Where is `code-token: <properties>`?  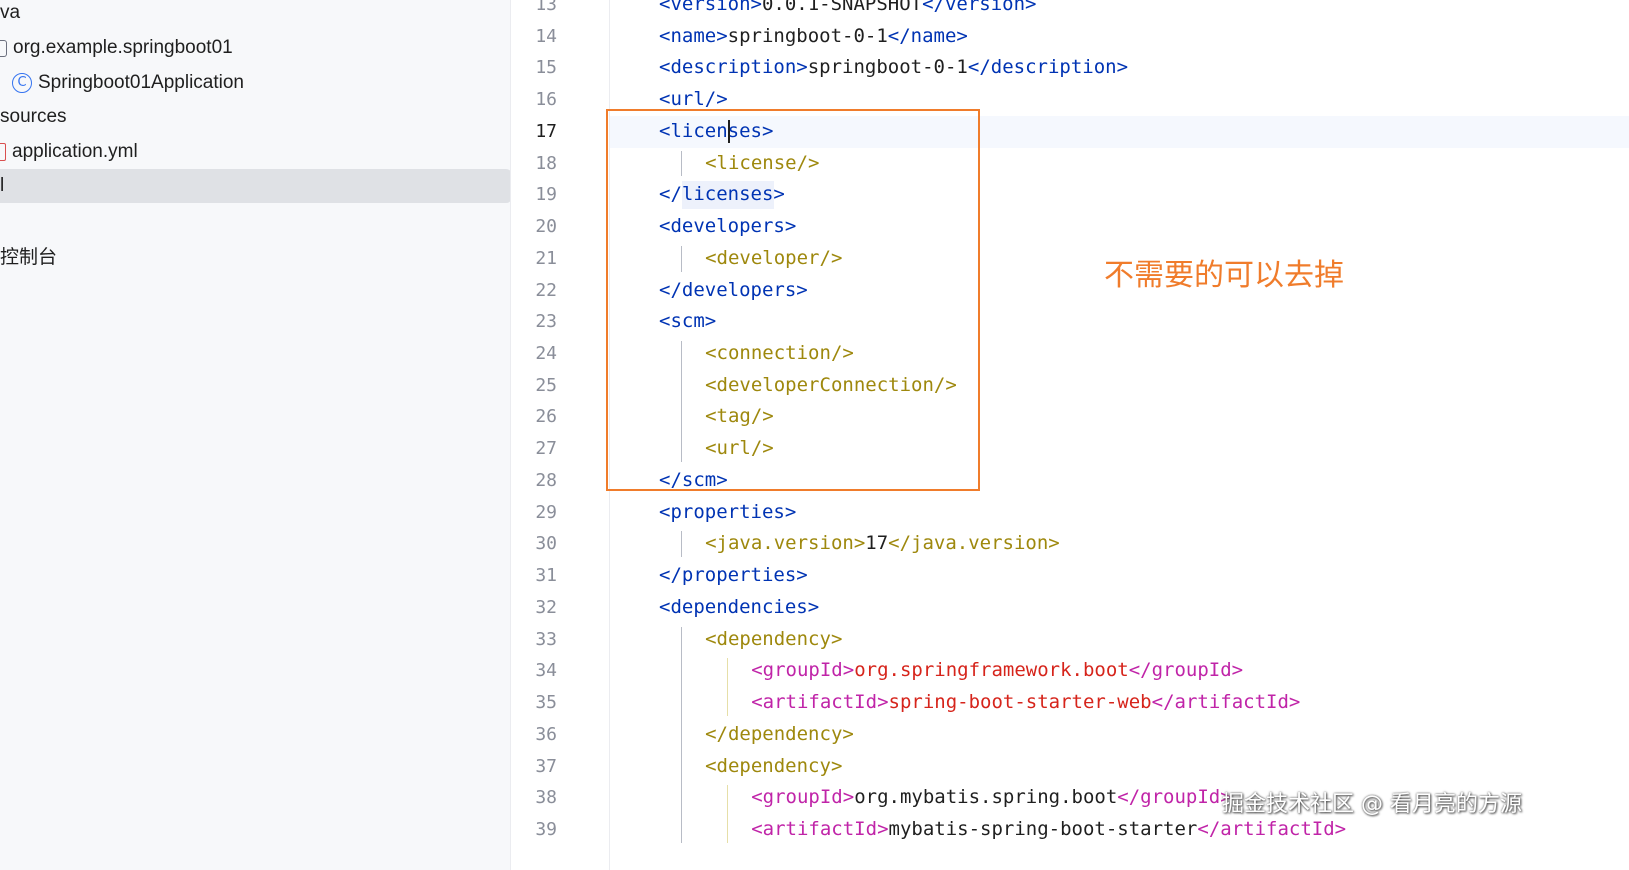
code-token: <properties> is located at coordinates (728, 511).